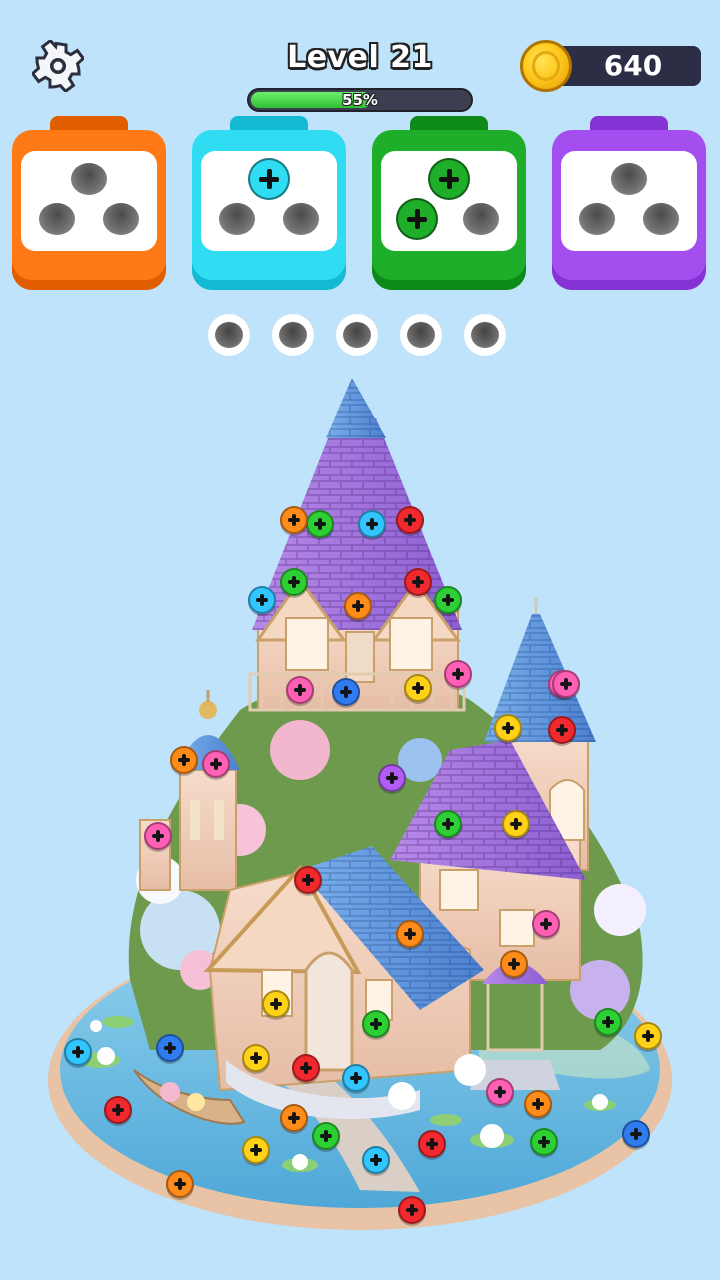 The width and height of the screenshot is (720, 1280). I want to click on purple-toolbox, so click(629, 203).